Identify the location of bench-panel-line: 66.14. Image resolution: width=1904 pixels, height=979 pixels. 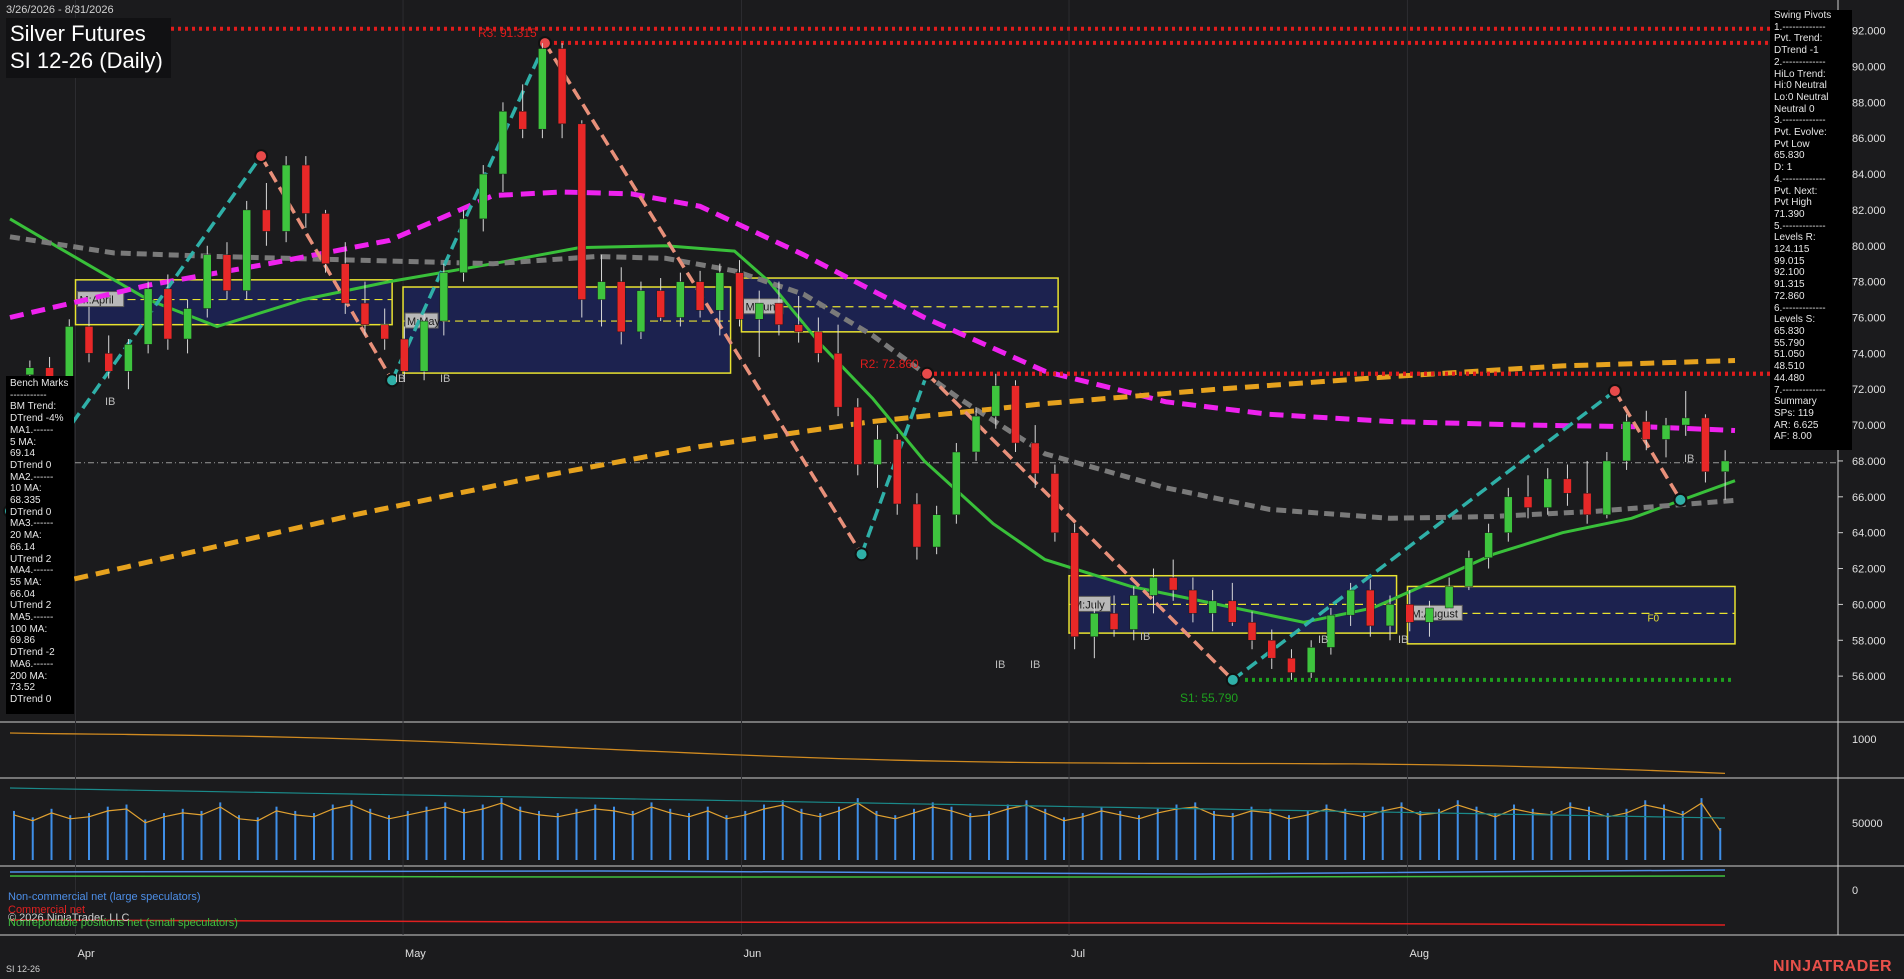
(23, 547).